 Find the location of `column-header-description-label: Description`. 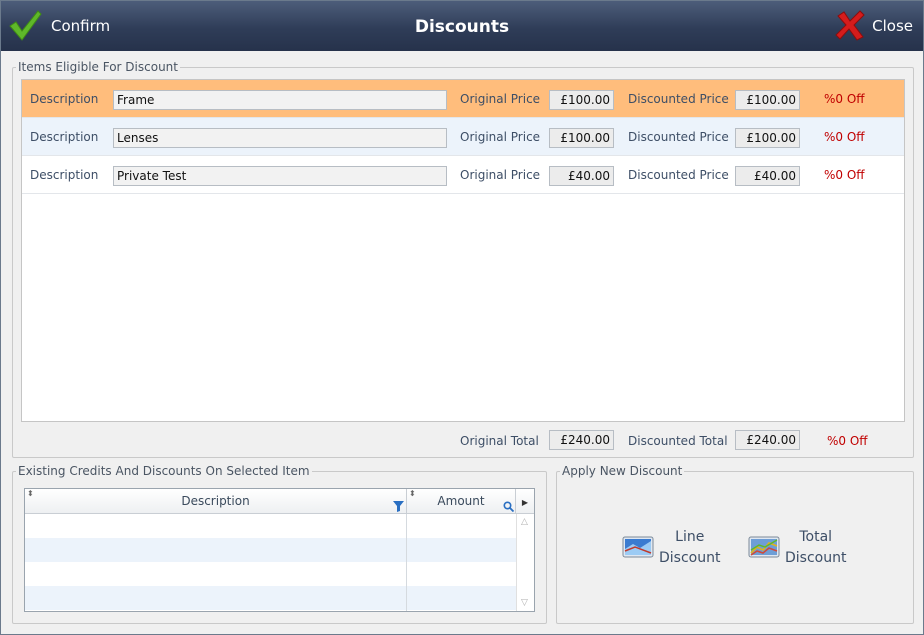

column-header-description-label: Description is located at coordinates (215, 501).